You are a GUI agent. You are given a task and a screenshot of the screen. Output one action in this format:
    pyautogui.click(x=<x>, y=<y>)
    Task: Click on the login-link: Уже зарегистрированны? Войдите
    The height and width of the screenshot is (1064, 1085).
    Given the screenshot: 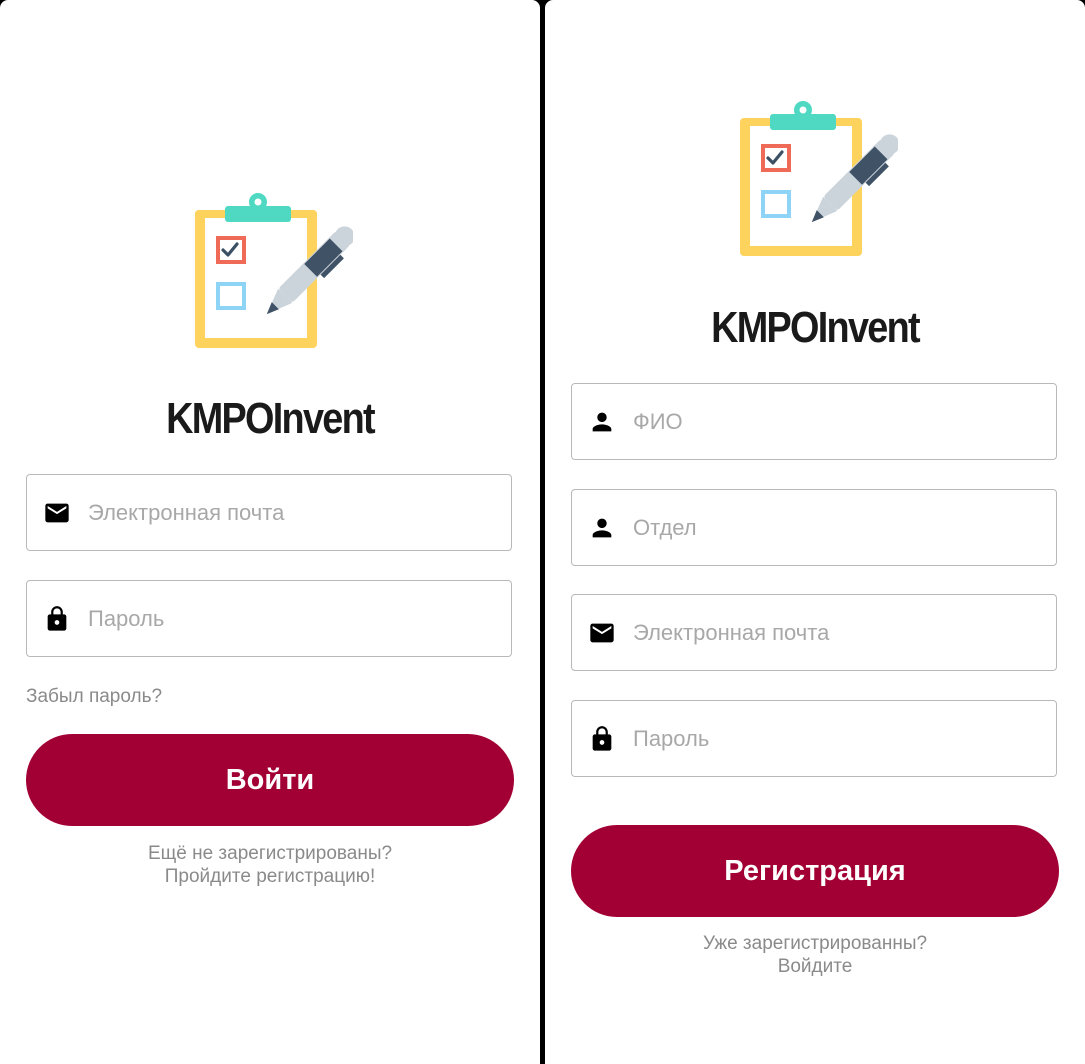 What is the action you would take?
    pyautogui.click(x=815, y=955)
    